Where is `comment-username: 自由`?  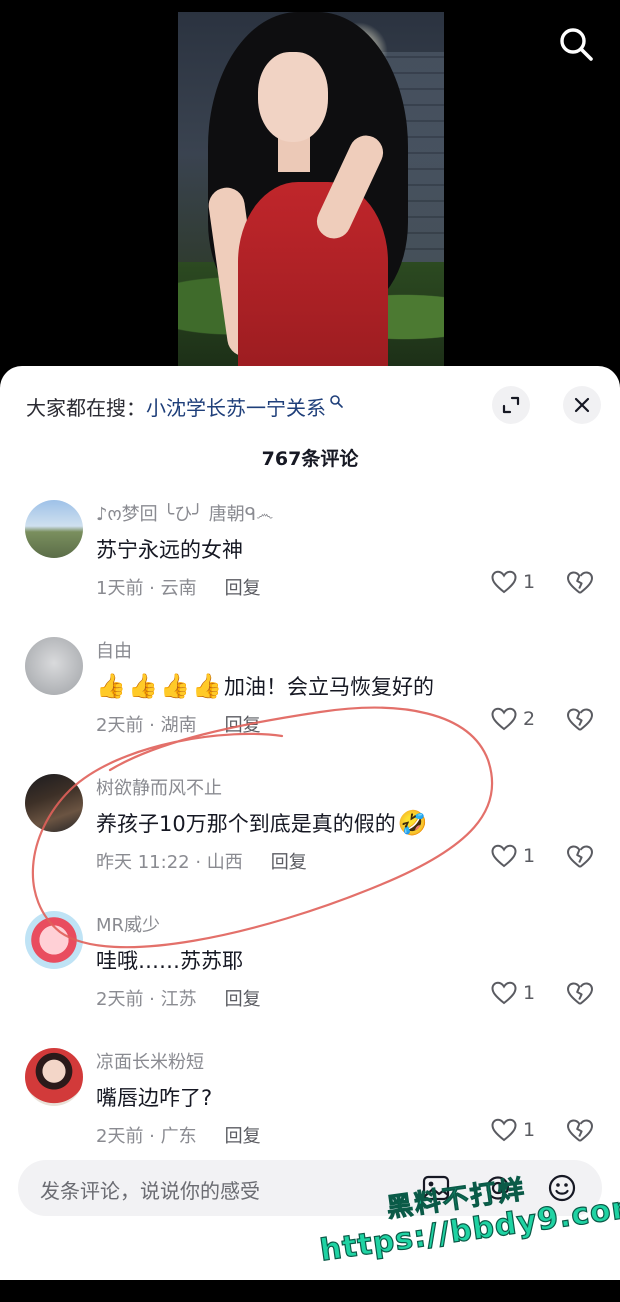
comment-username: 自由 is located at coordinates (114, 650).